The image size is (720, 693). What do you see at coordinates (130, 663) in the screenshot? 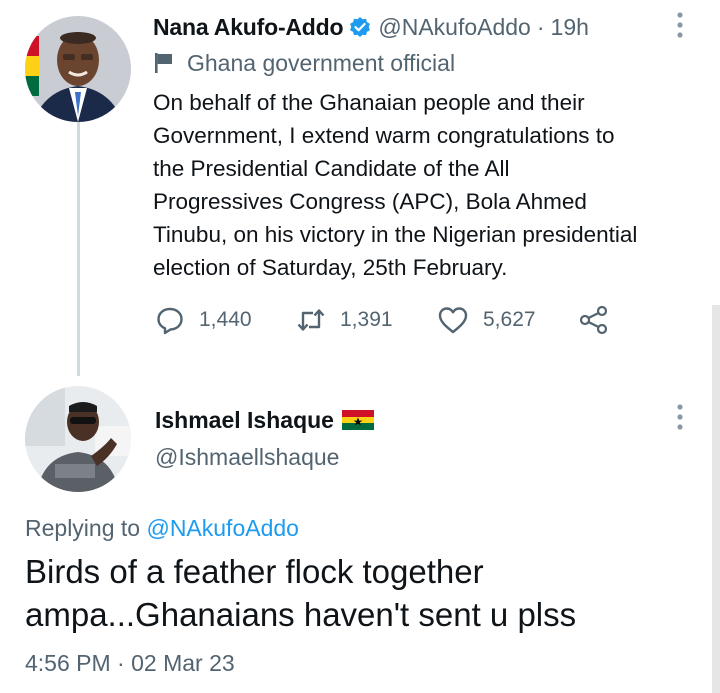
I see `reply-timestamp: 4:56 PM · 02 Mar 23` at bounding box center [130, 663].